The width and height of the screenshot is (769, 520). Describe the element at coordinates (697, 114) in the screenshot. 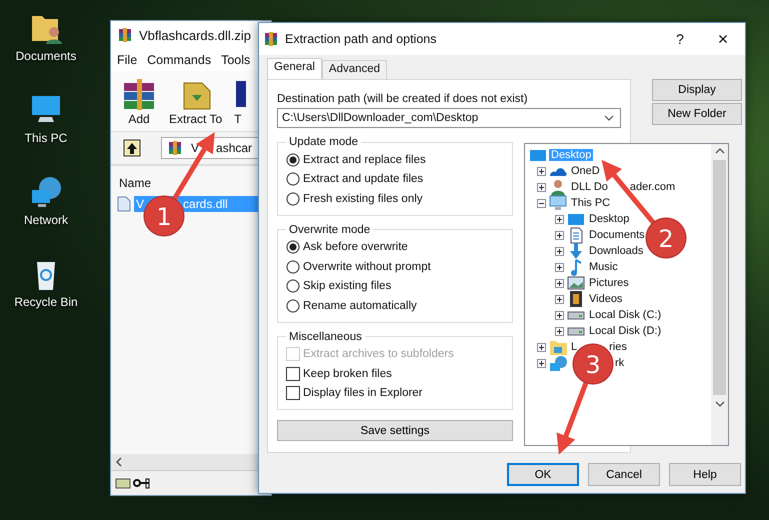

I see `side-button: New Folder` at that location.